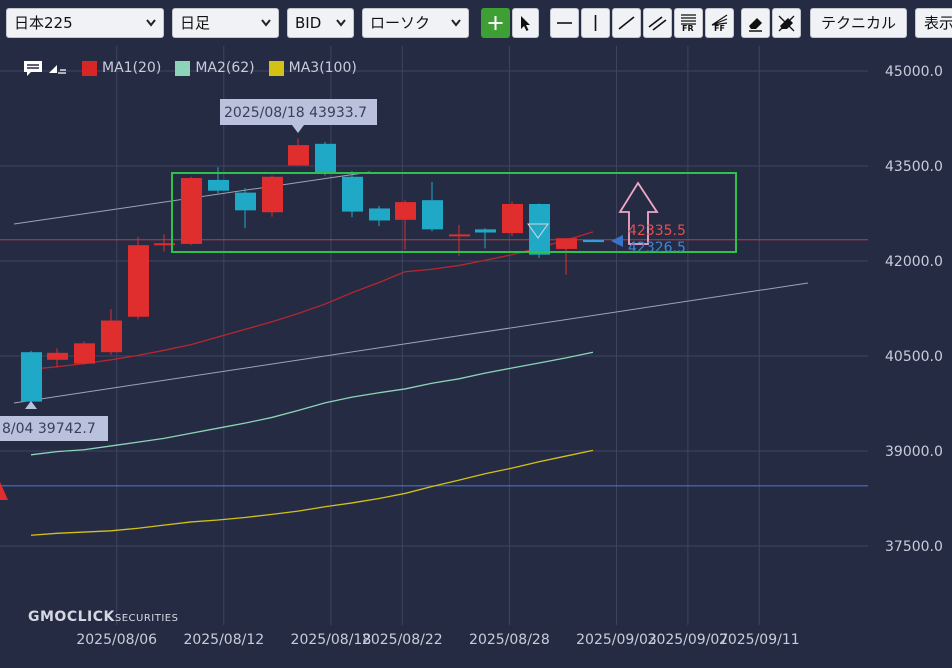 The width and height of the screenshot is (952, 668). I want to click on indicator-legend: MA1(20) MA2(62) MA3(100), so click(189, 68).